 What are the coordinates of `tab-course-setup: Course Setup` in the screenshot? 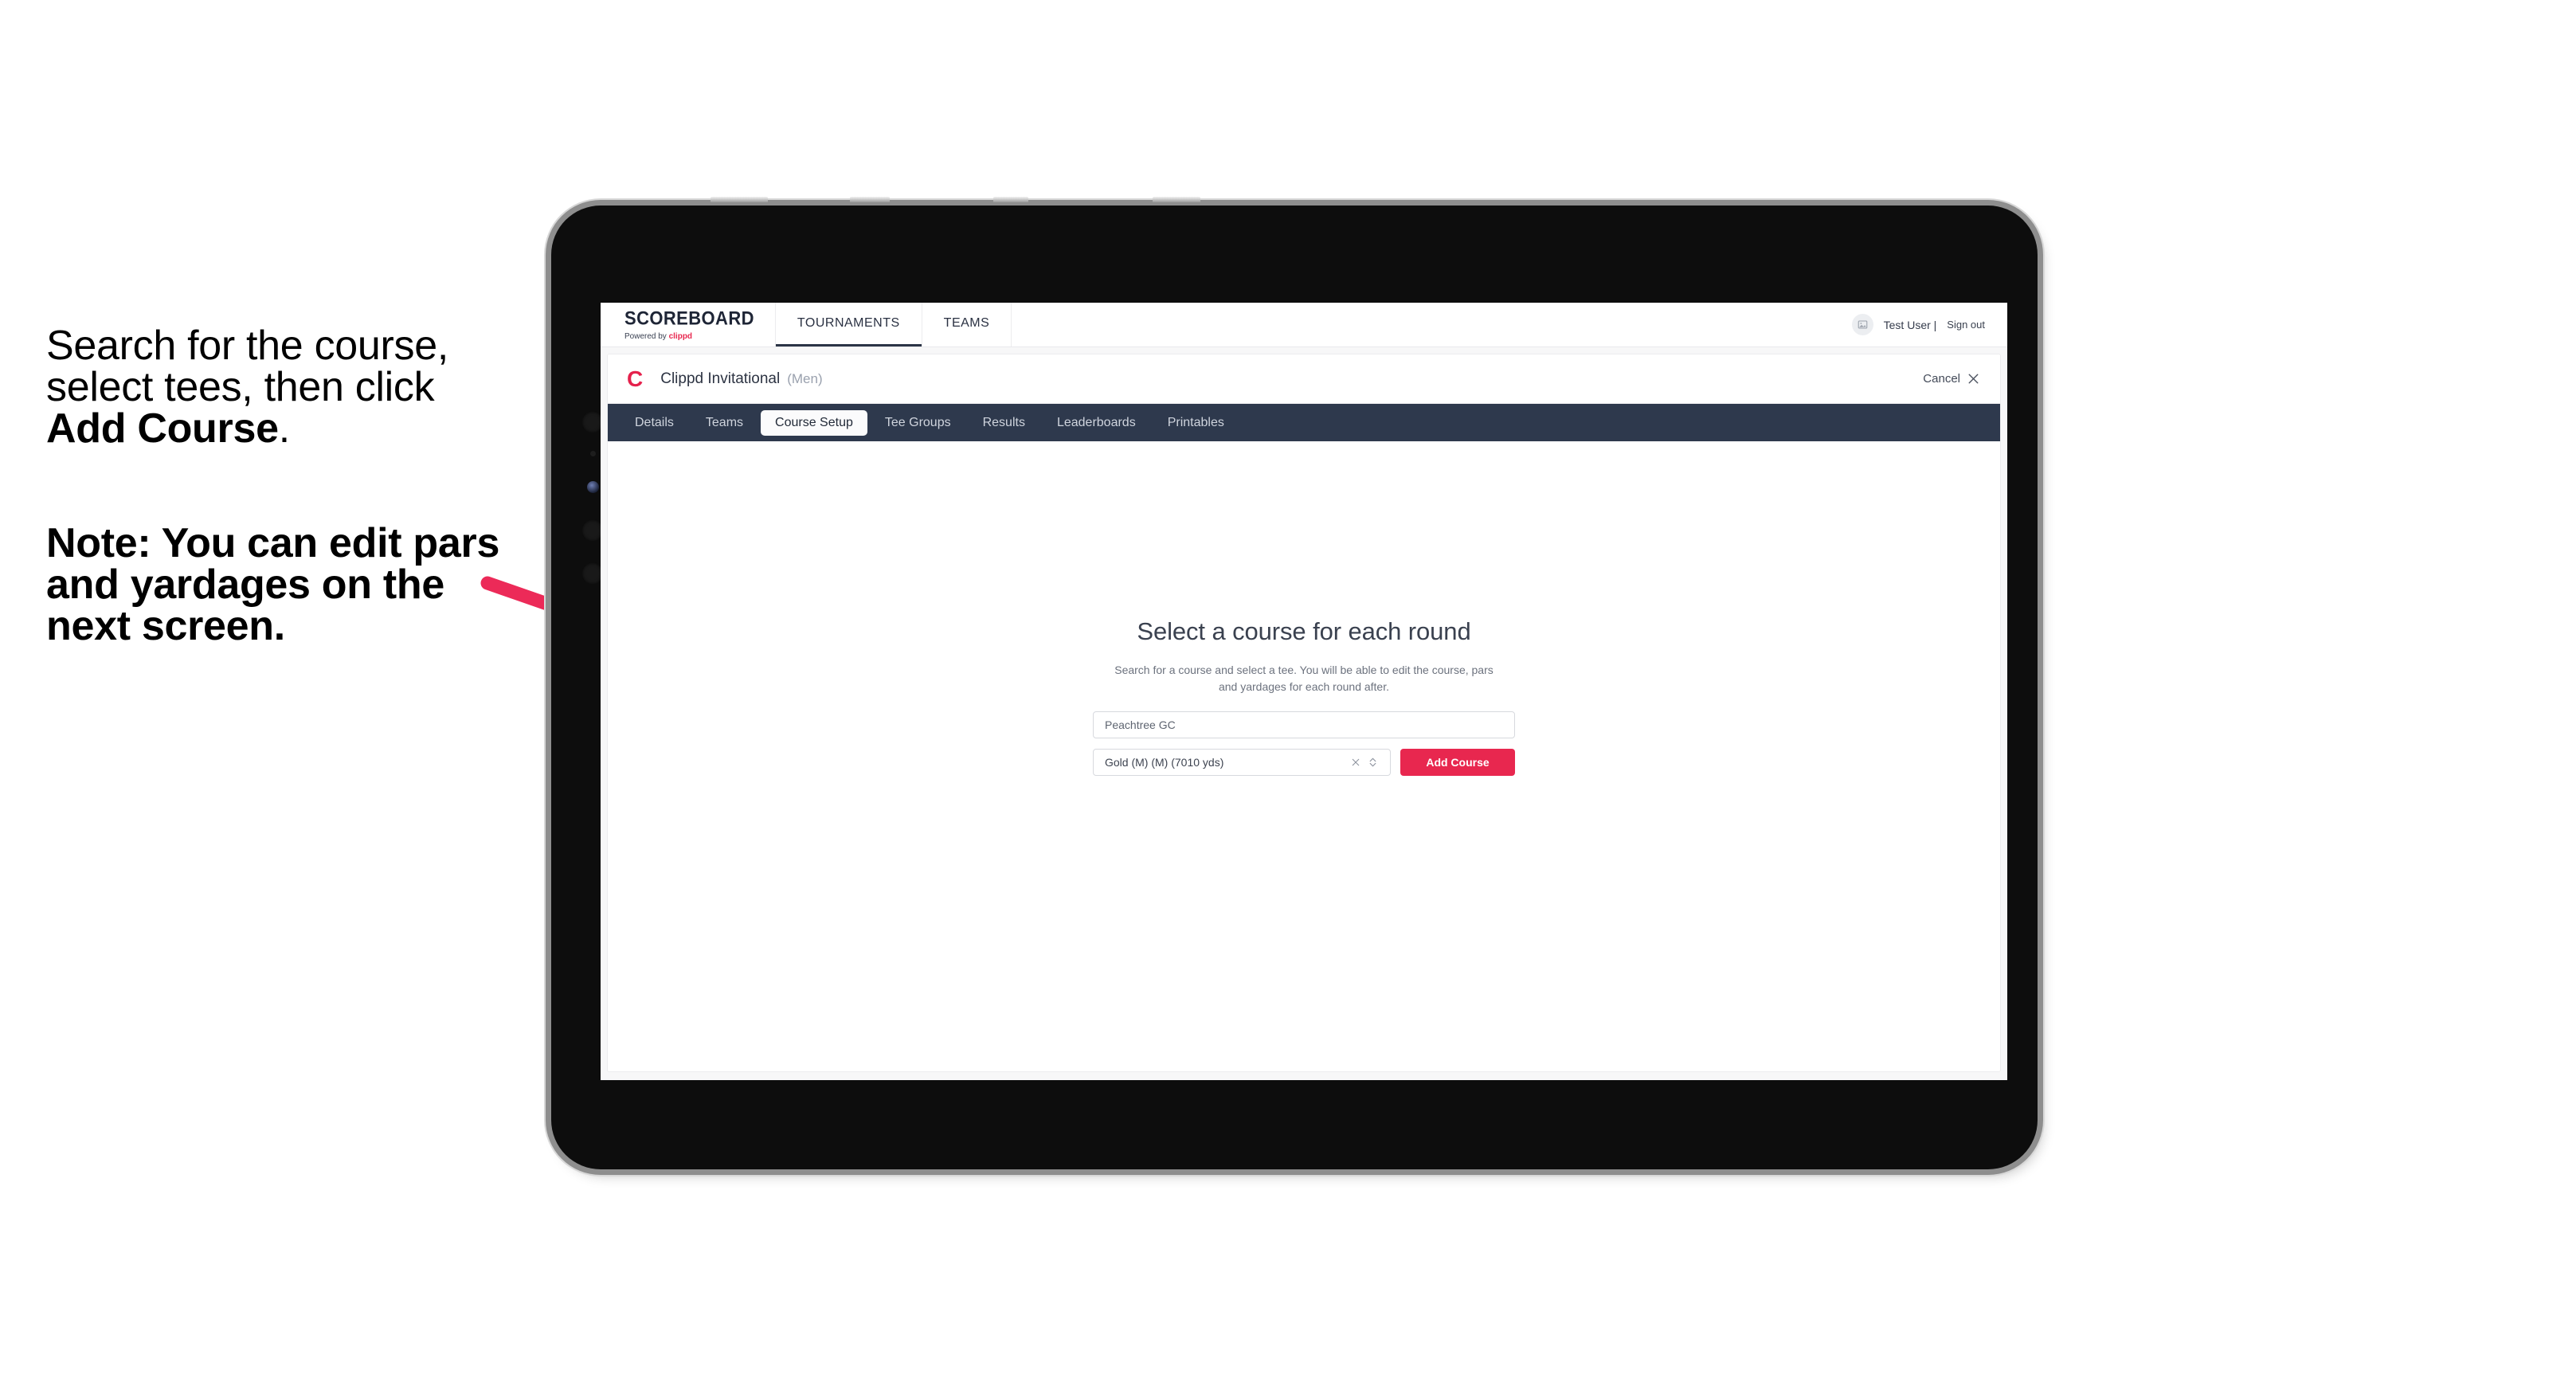 It's located at (814, 422).